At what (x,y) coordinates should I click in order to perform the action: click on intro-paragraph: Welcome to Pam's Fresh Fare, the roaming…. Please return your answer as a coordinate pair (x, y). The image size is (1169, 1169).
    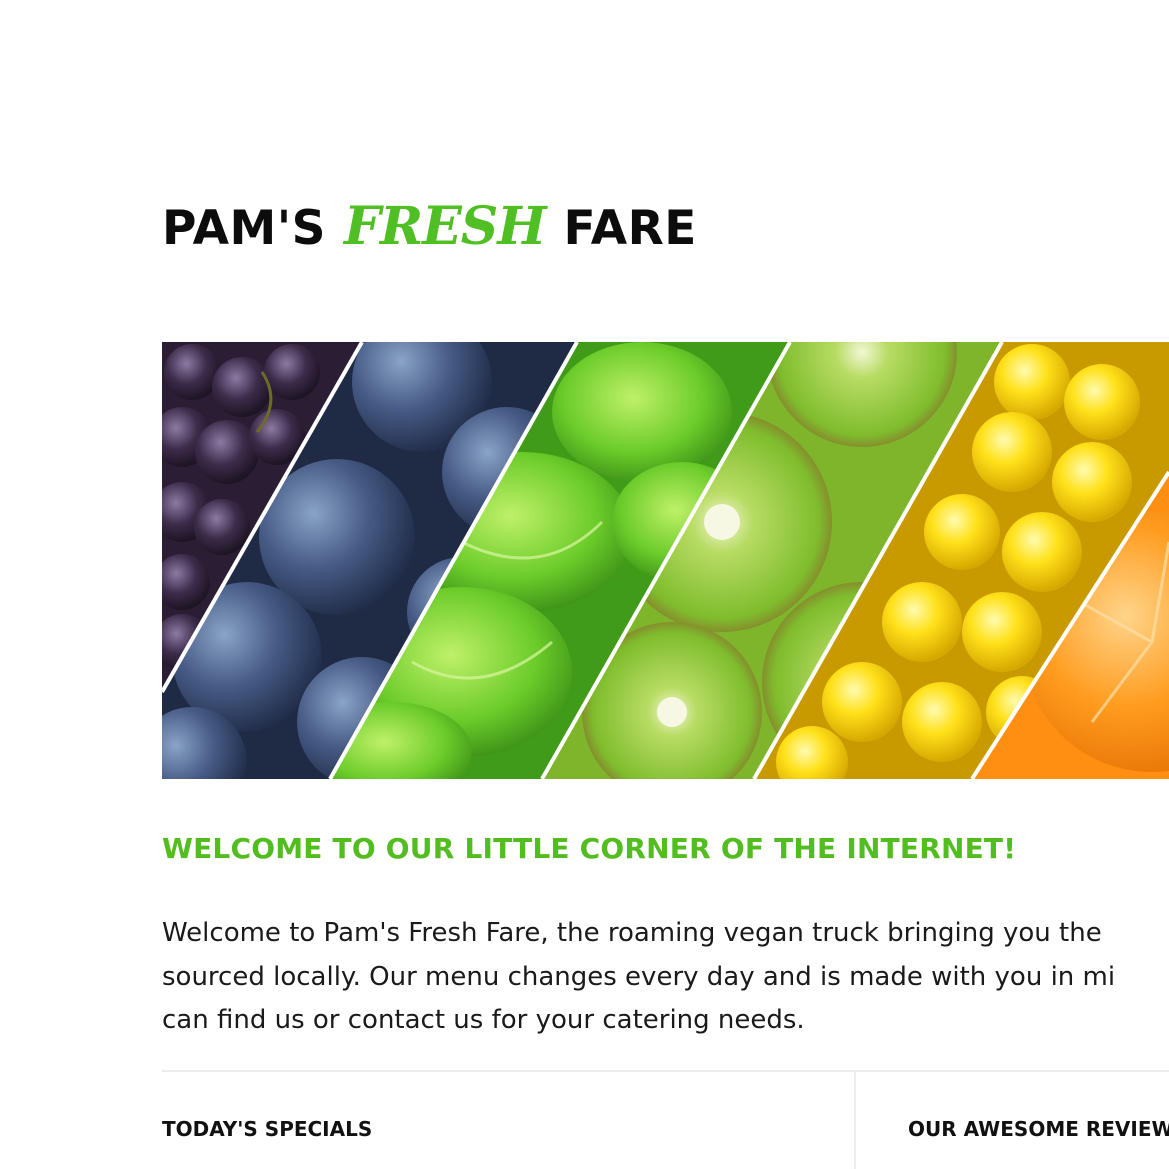
    Looking at the image, I should click on (665, 977).